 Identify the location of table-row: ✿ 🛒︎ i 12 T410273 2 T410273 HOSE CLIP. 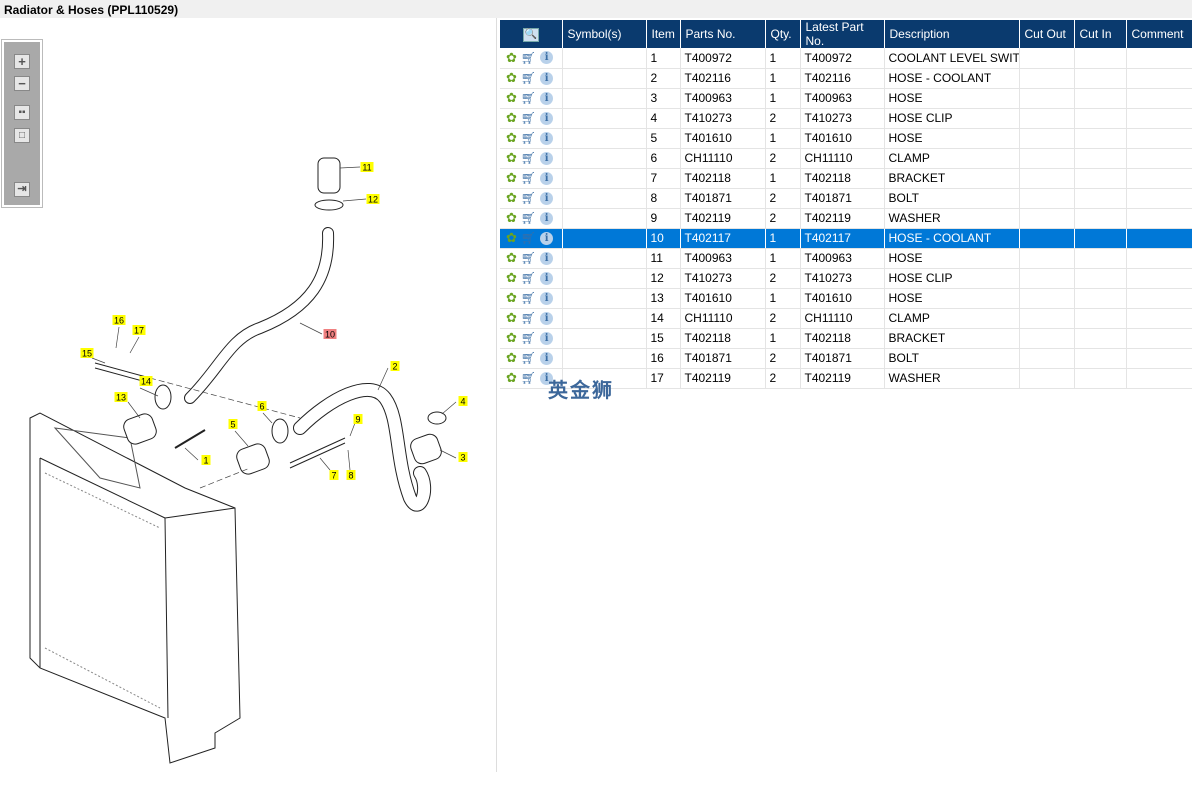
(846, 278).